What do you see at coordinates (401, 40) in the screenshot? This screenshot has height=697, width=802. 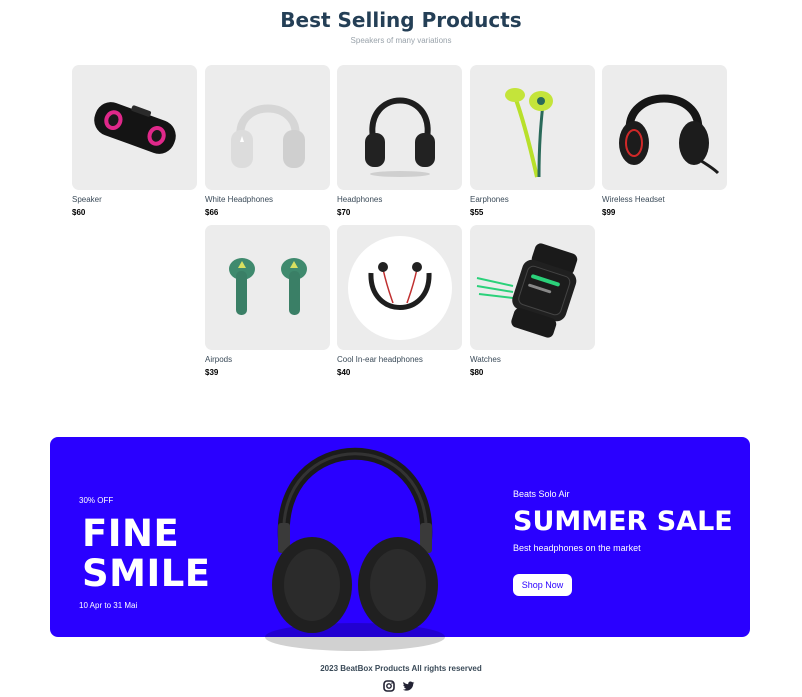 I see `page-subtitle: Speakers of many variations` at bounding box center [401, 40].